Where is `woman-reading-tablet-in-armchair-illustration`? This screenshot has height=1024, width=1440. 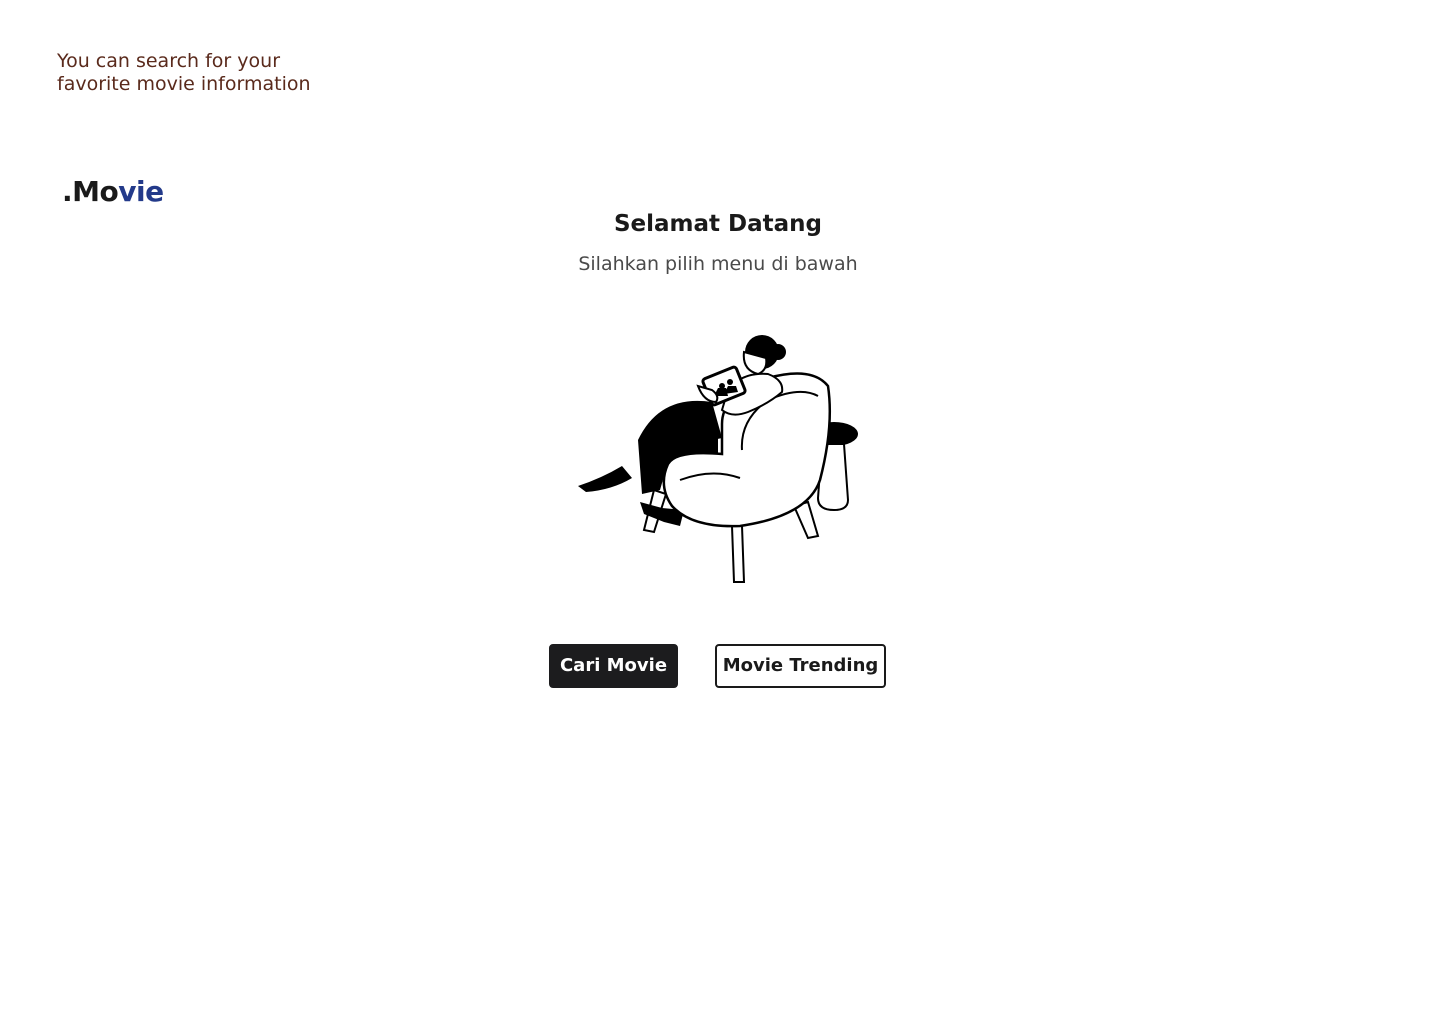 woman-reading-tablet-in-armchair-illustration is located at coordinates (718, 459).